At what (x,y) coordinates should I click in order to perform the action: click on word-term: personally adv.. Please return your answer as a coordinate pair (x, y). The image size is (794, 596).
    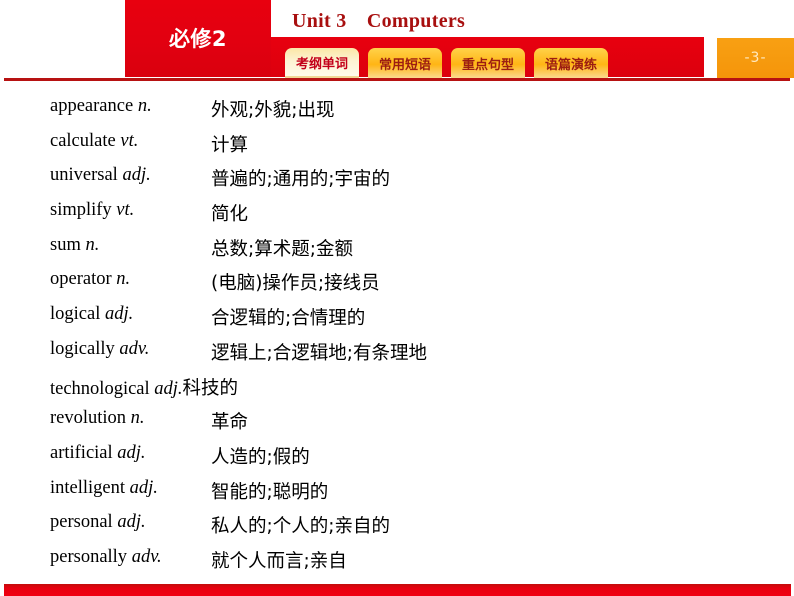
    Looking at the image, I should click on (106, 557).